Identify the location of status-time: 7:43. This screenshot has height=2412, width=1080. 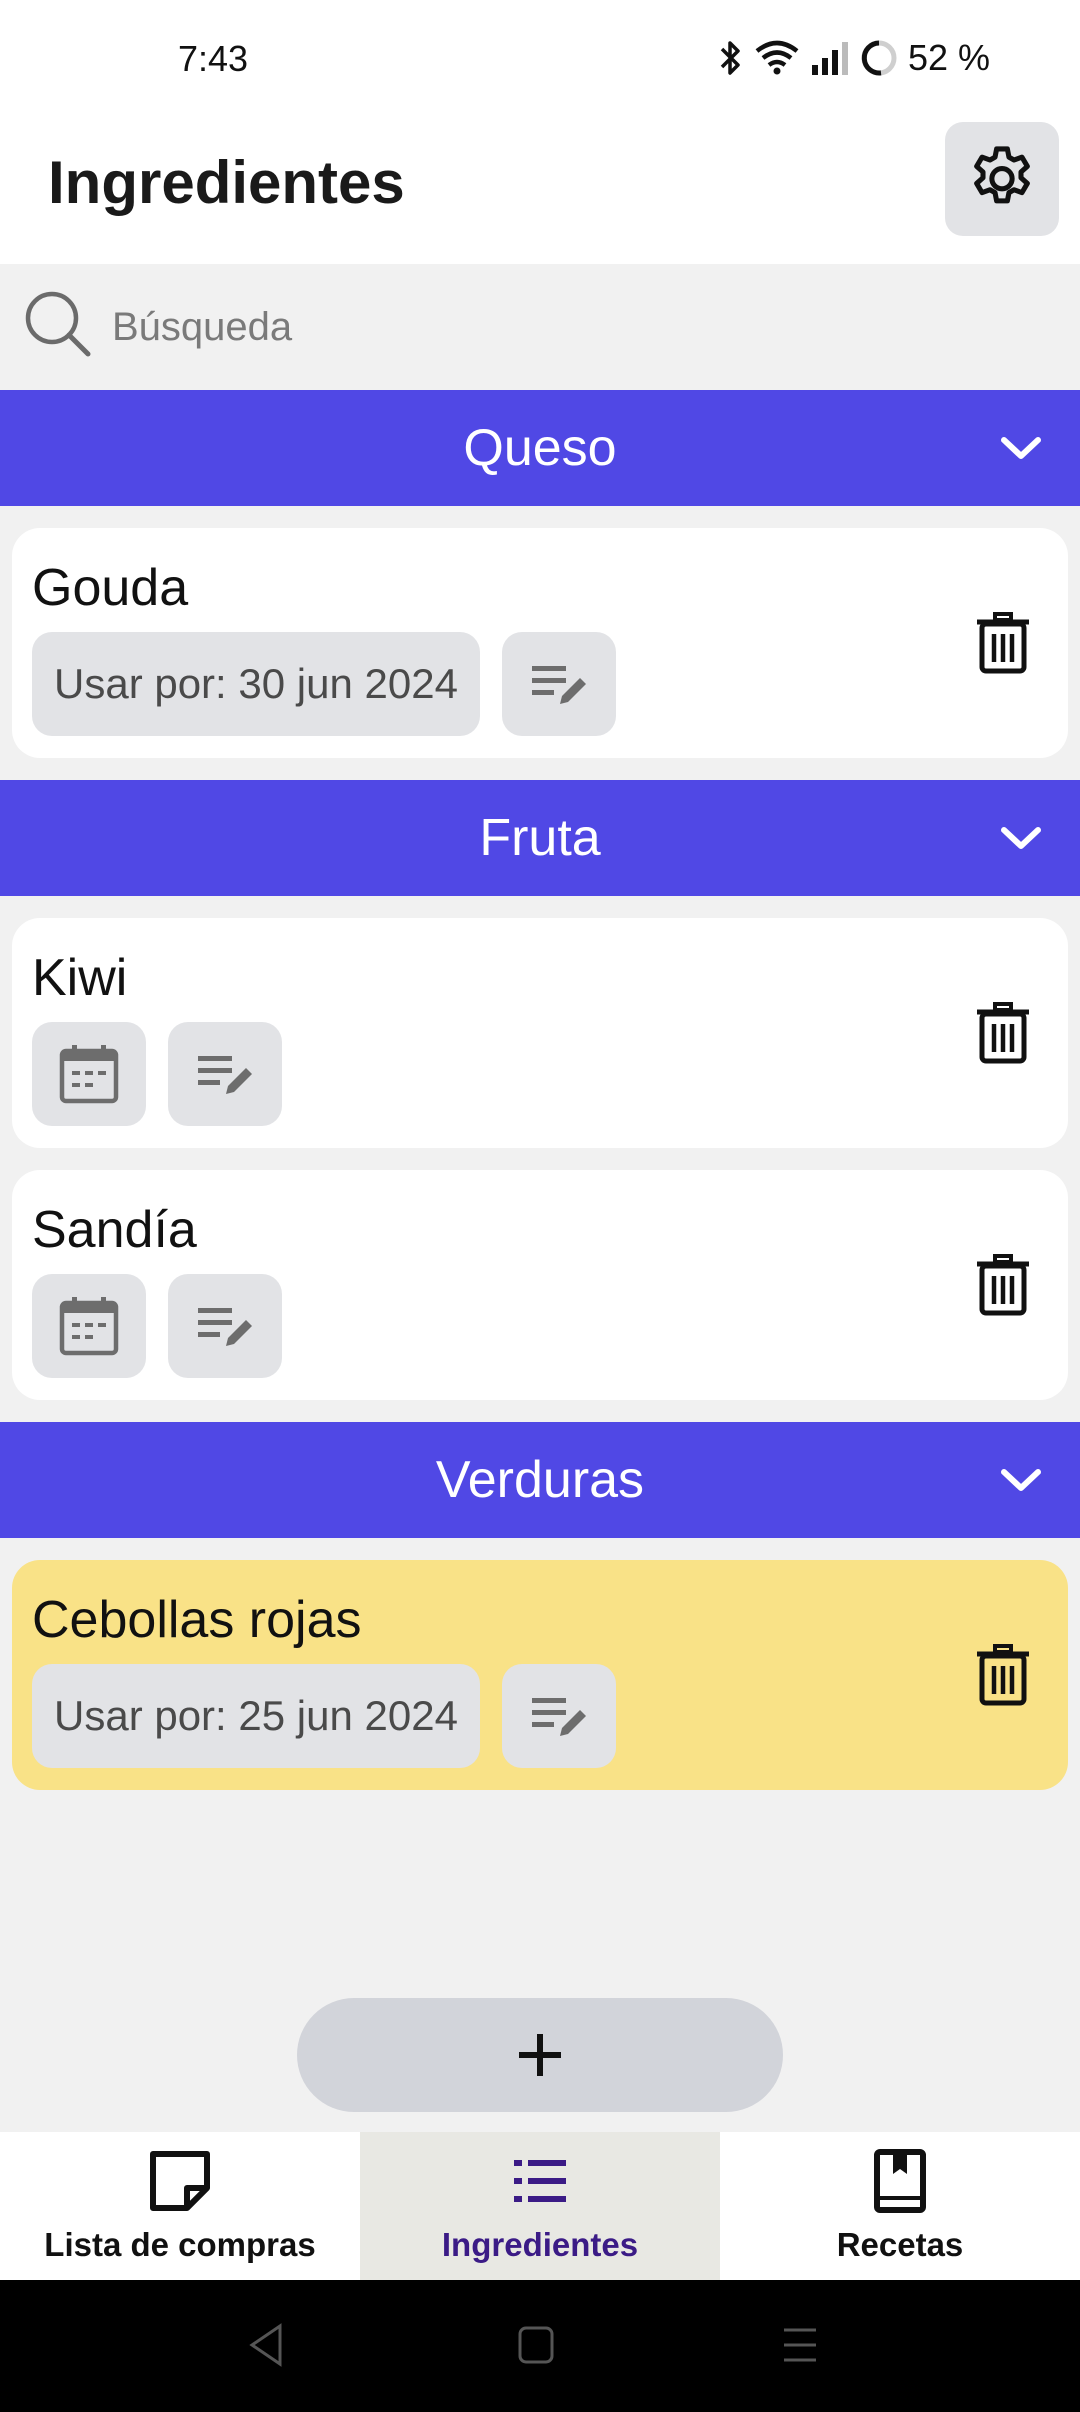
(213, 58).